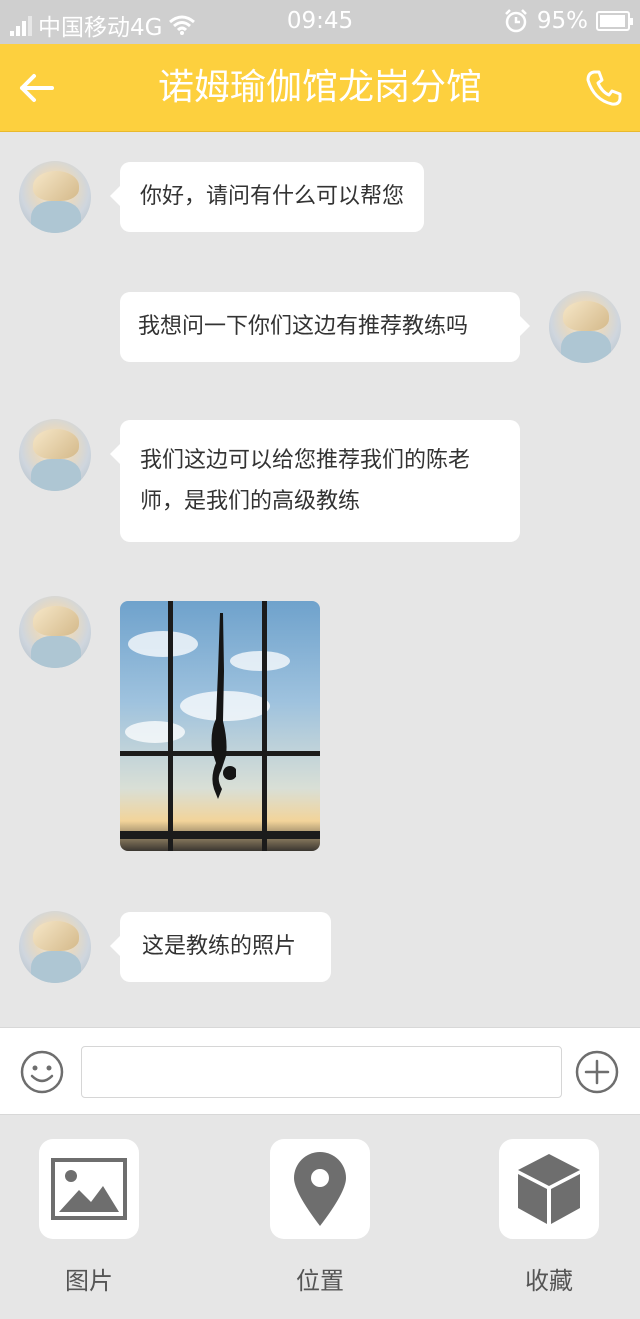  What do you see at coordinates (604, 88) in the screenshot?
I see `phone-icon` at bounding box center [604, 88].